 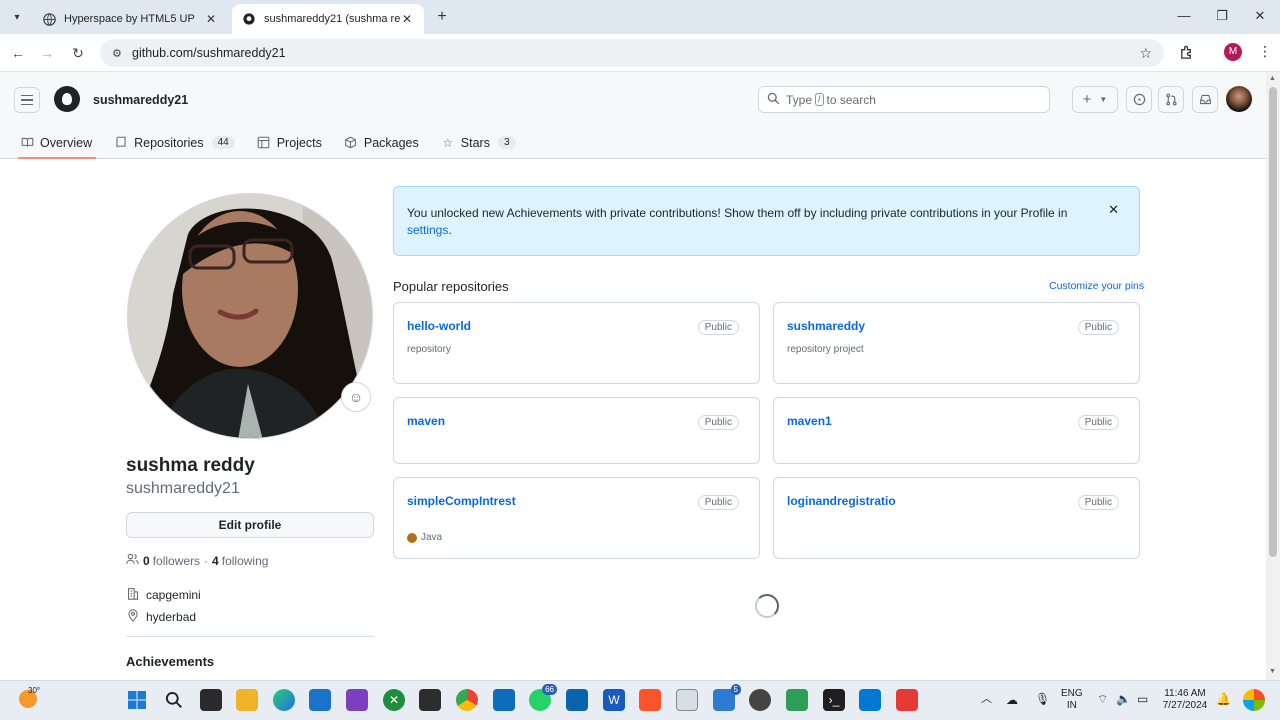 I want to click on back-icon: ←, so click(x=18, y=53).